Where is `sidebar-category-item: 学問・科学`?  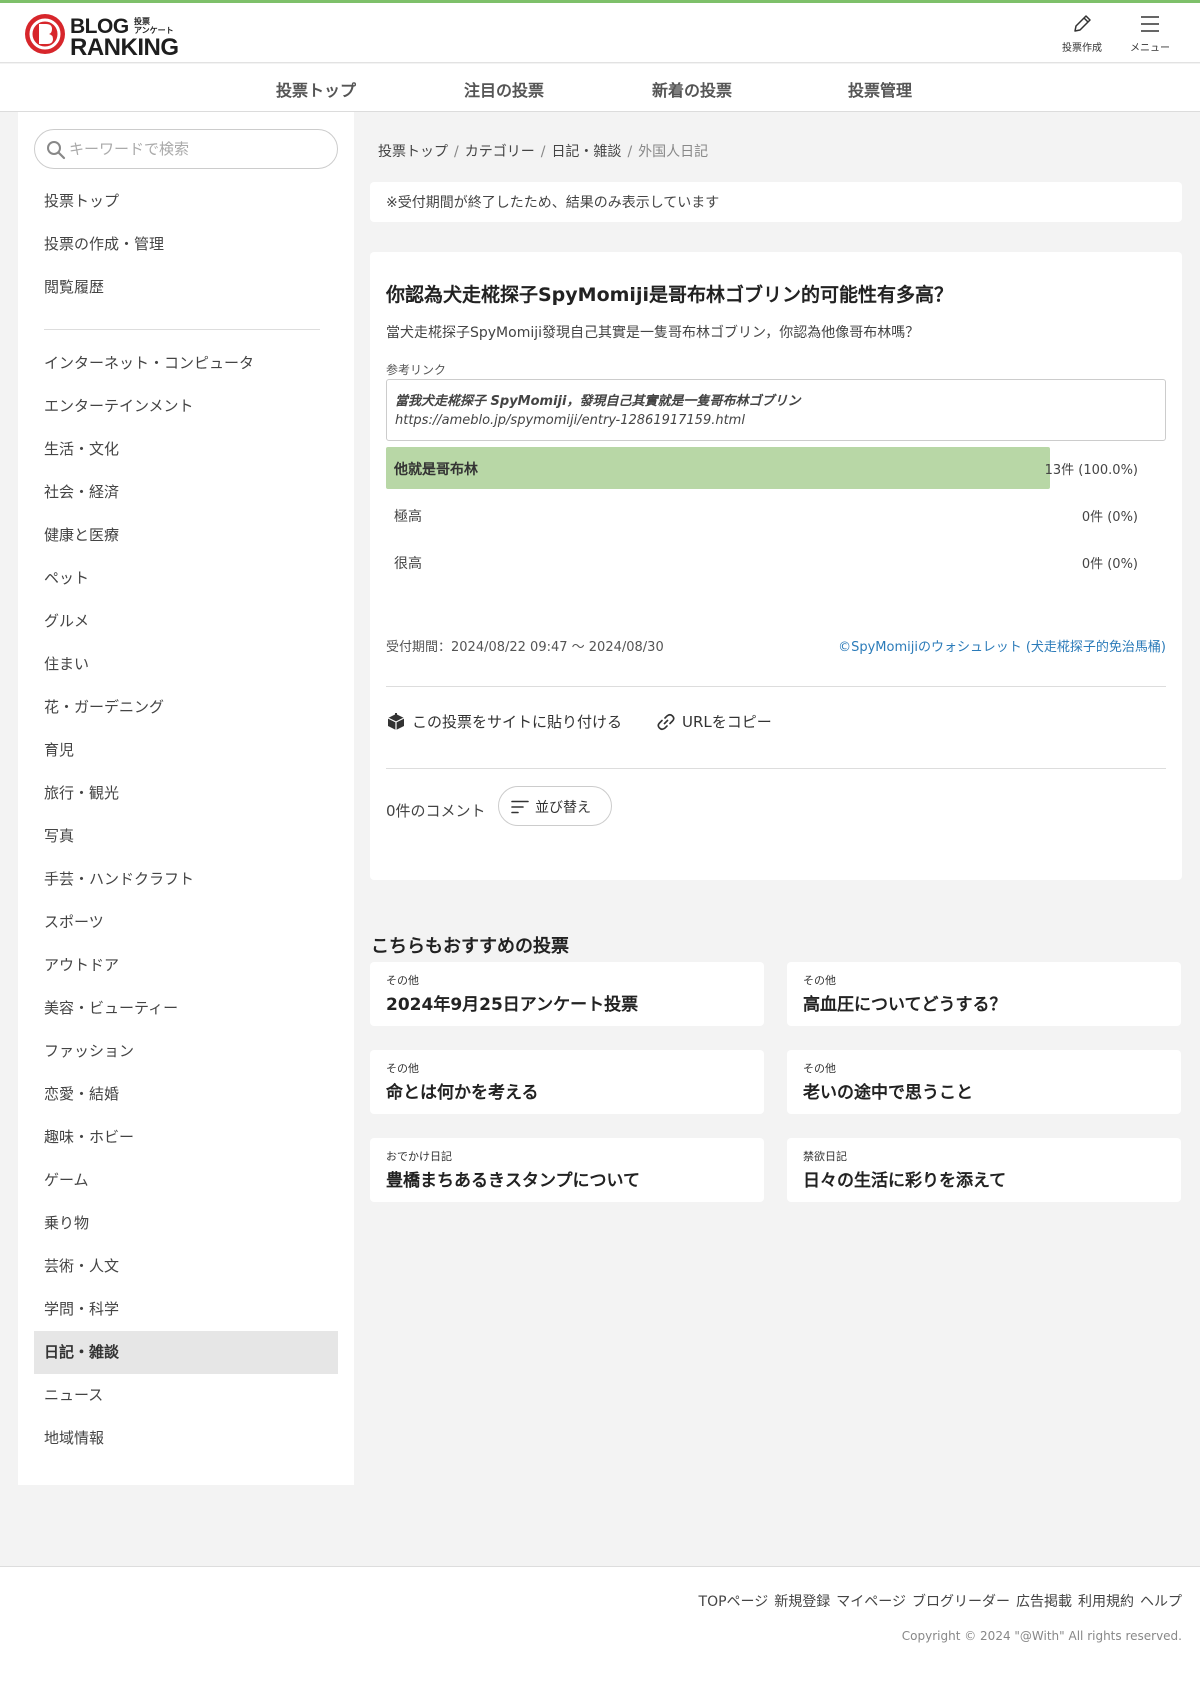 sidebar-category-item: 学問・科学 is located at coordinates (186, 1309).